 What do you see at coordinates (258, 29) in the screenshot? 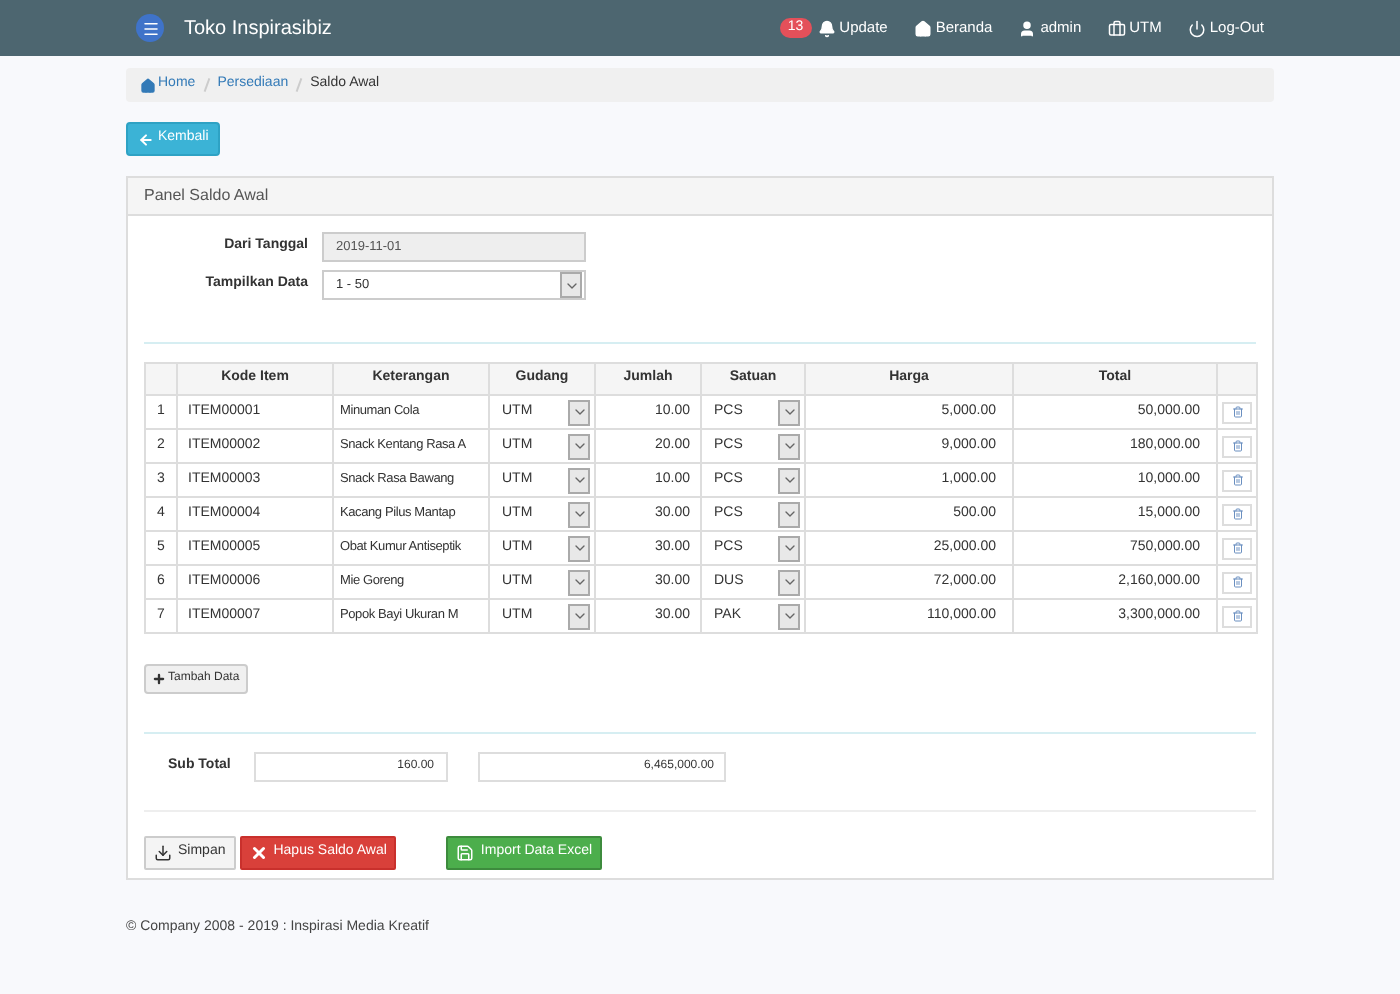
I see `app-title: Toko Inspirasibiz` at bounding box center [258, 29].